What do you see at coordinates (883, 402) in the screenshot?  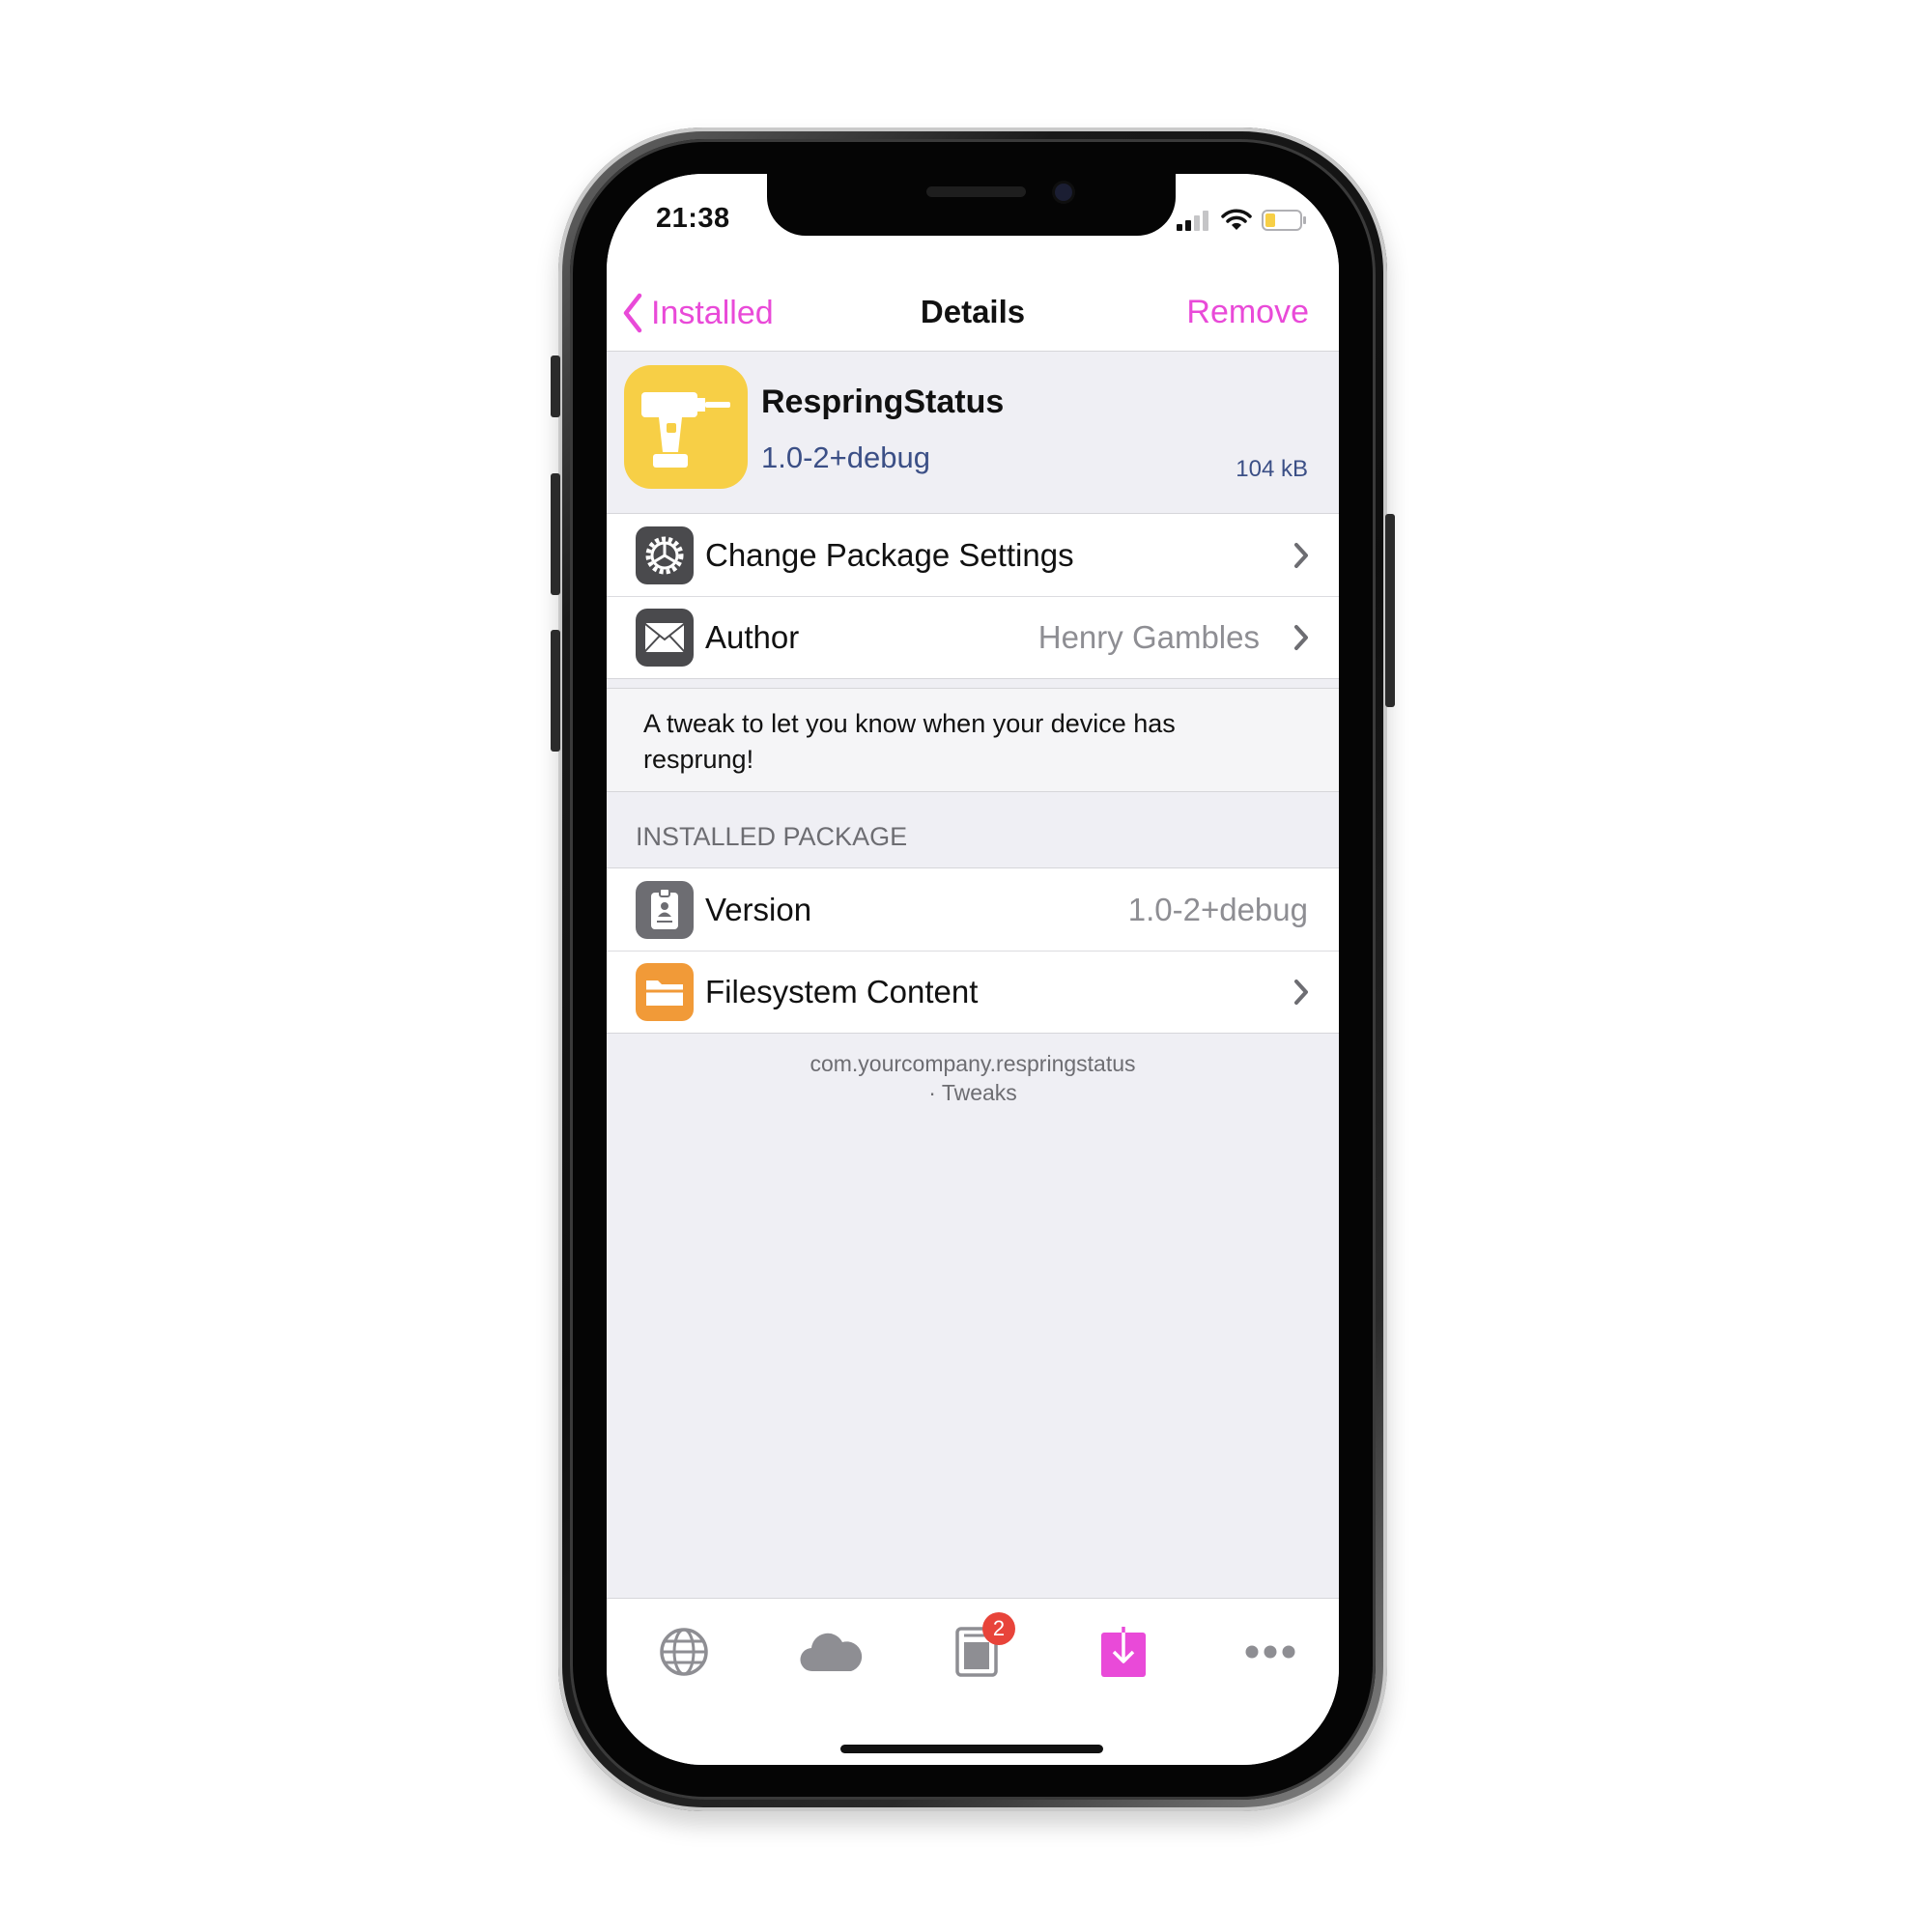 I see `package-name: RespringStatus` at bounding box center [883, 402].